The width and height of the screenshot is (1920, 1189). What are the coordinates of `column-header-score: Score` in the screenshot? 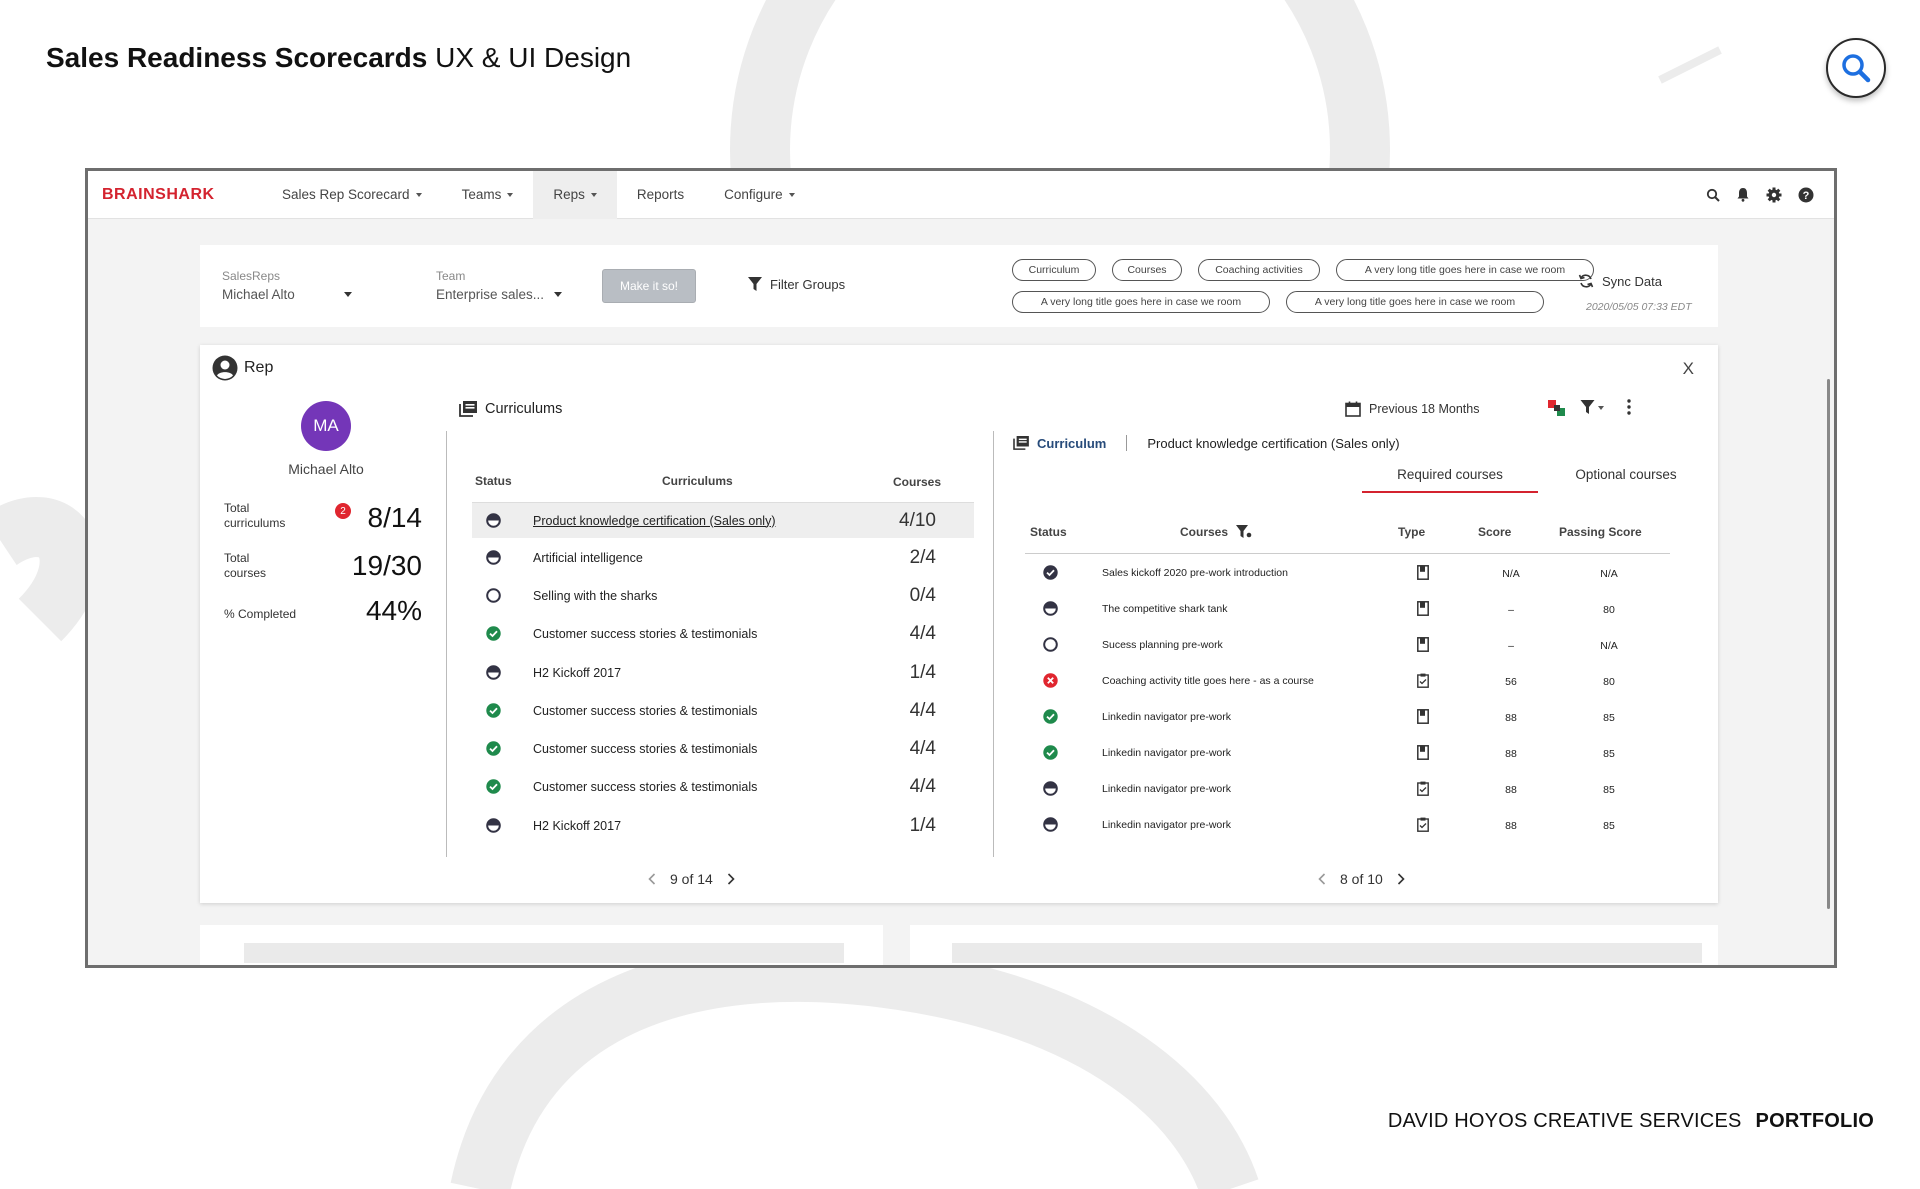 It's located at (1494, 532).